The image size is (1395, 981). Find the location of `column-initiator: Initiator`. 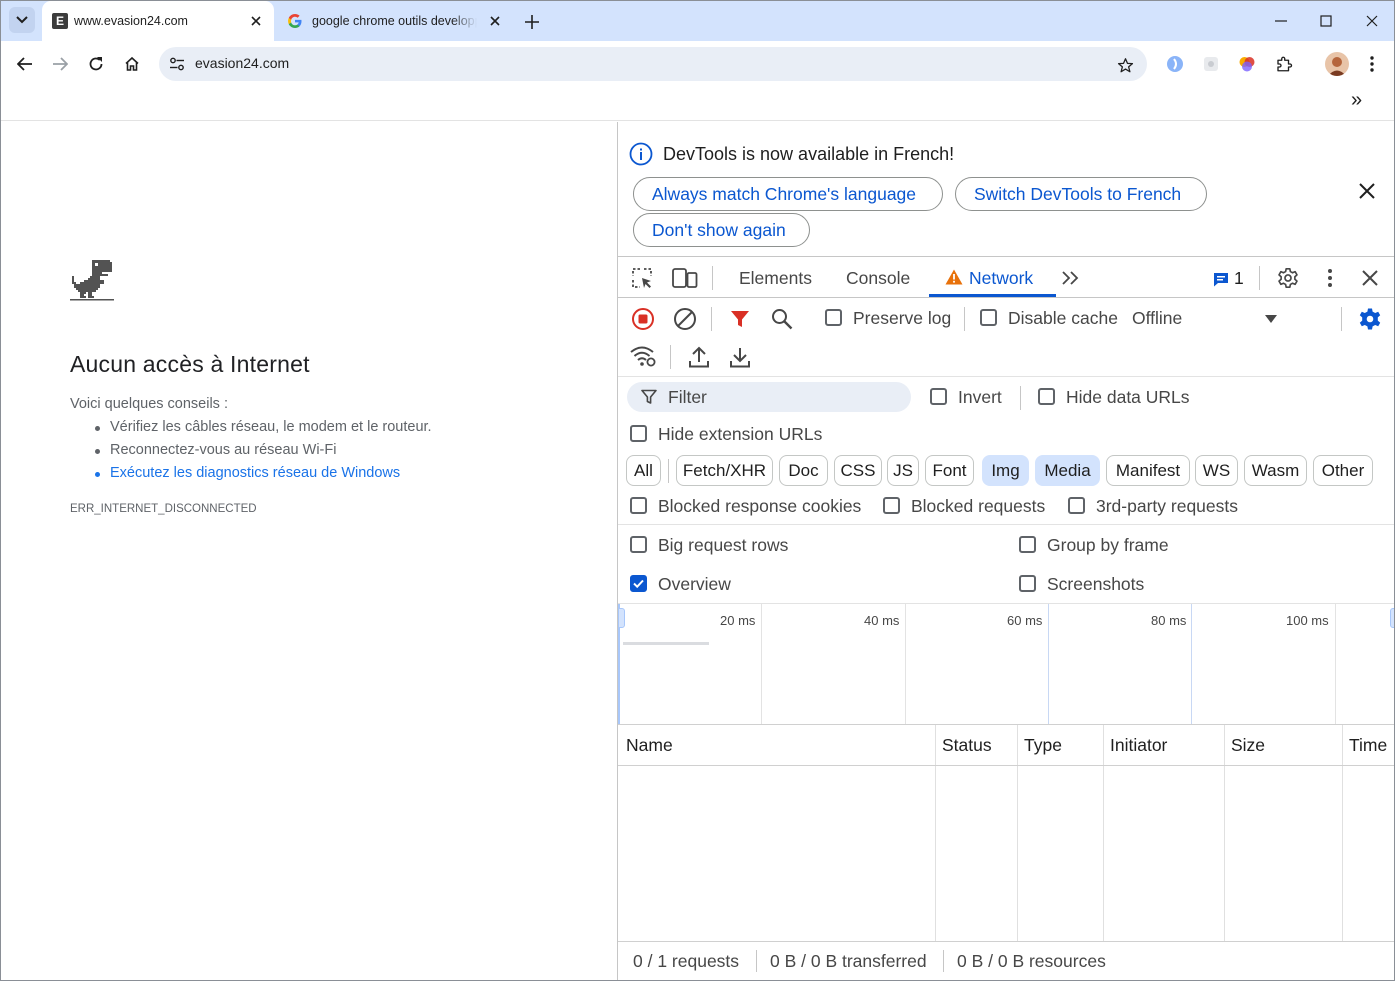

column-initiator: Initiator is located at coordinates (1138, 745).